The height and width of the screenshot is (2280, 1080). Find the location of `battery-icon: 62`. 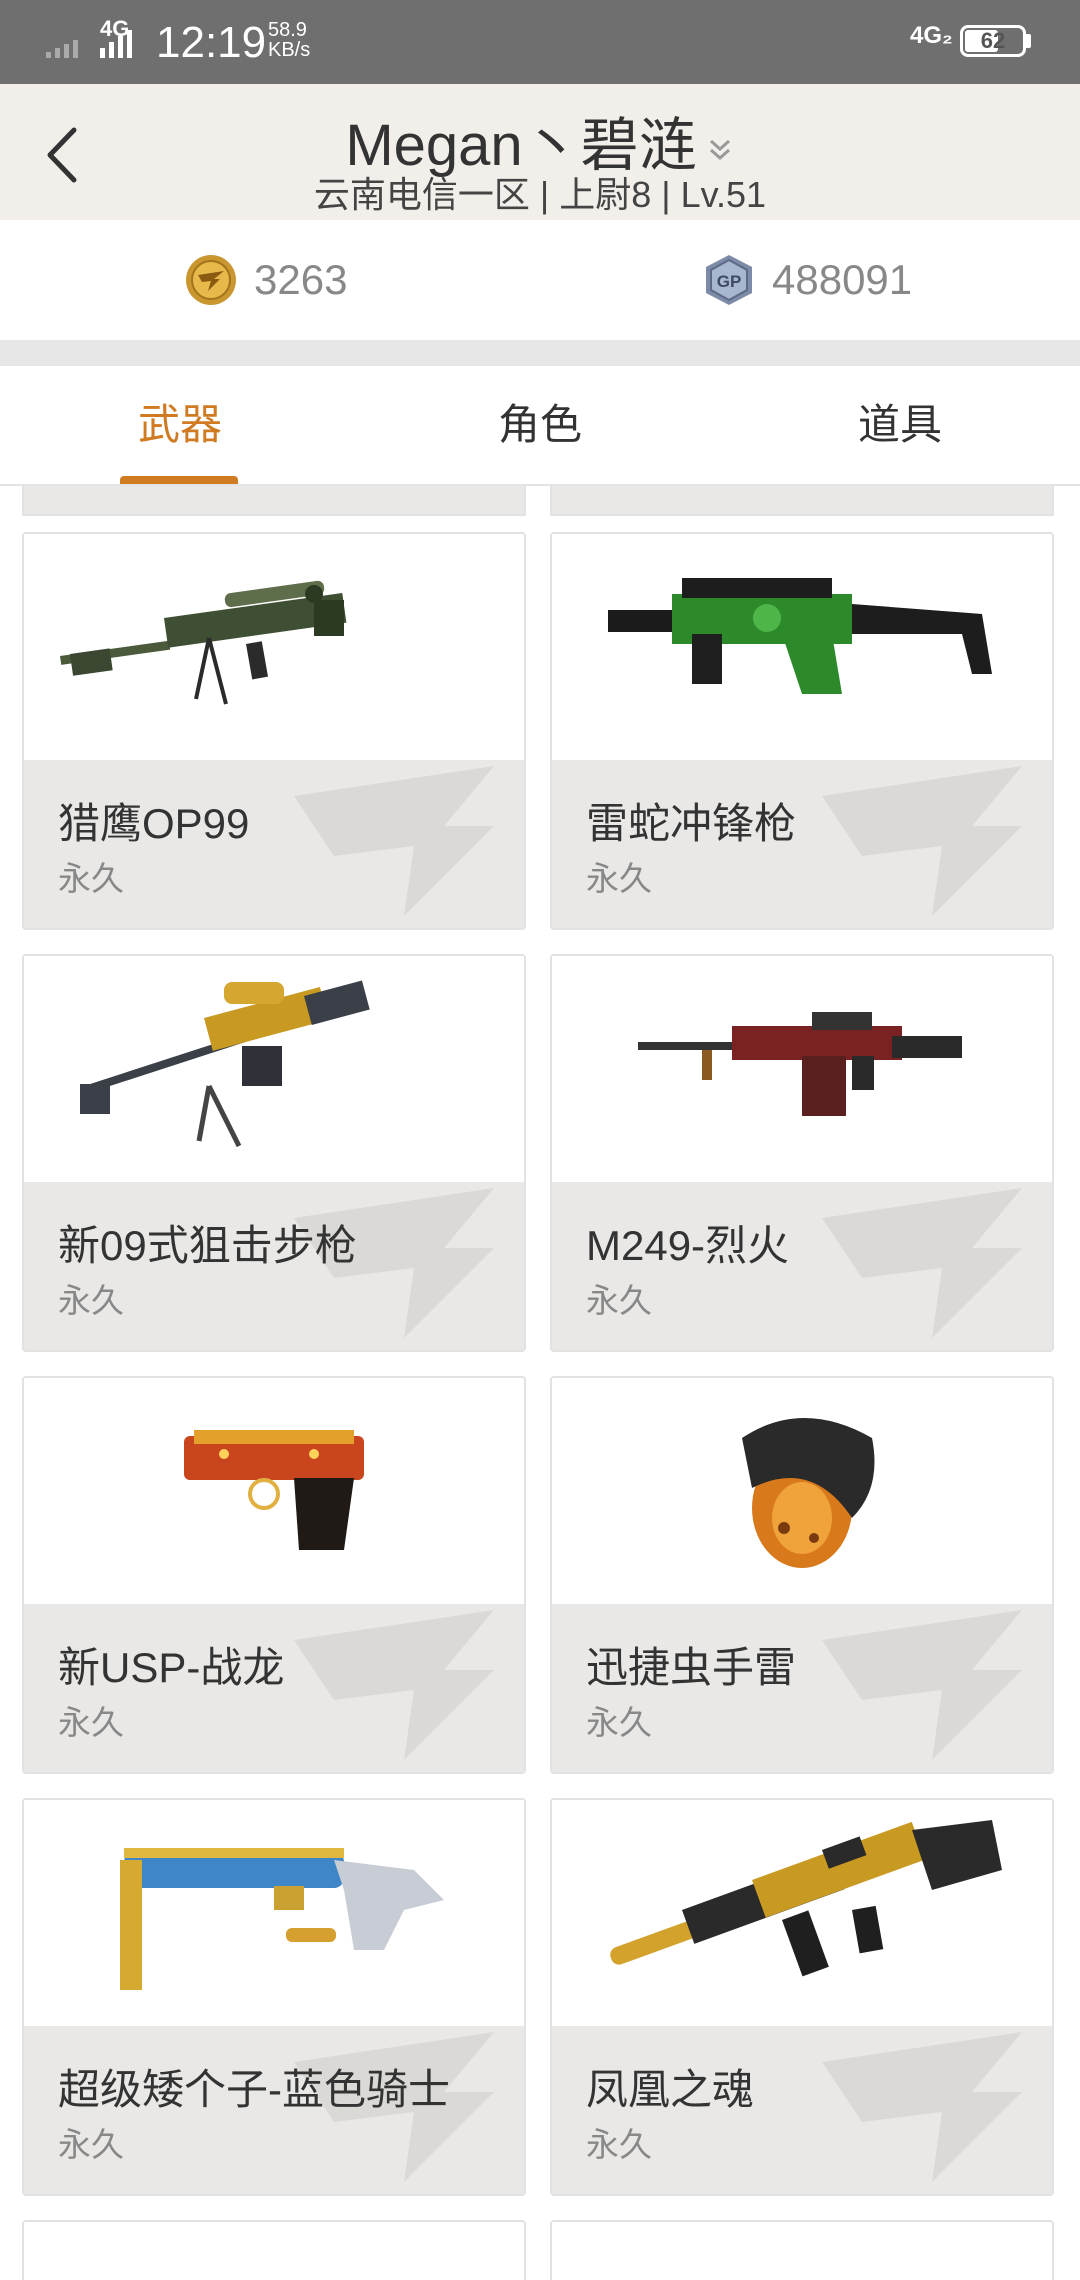

battery-icon: 62 is located at coordinates (993, 41).